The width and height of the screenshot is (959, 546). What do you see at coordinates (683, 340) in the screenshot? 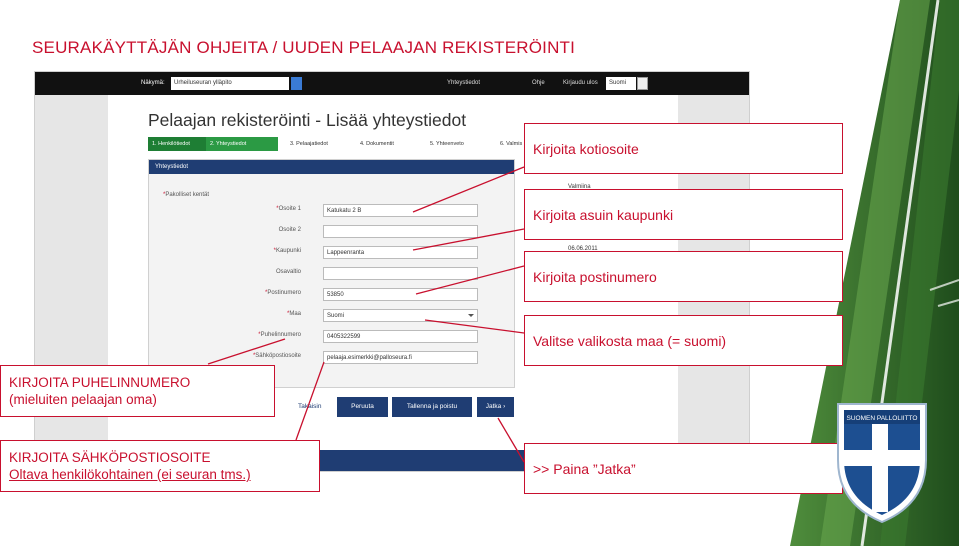
I see `callout-country: Valitse valikosta maa (= suomi)` at bounding box center [683, 340].